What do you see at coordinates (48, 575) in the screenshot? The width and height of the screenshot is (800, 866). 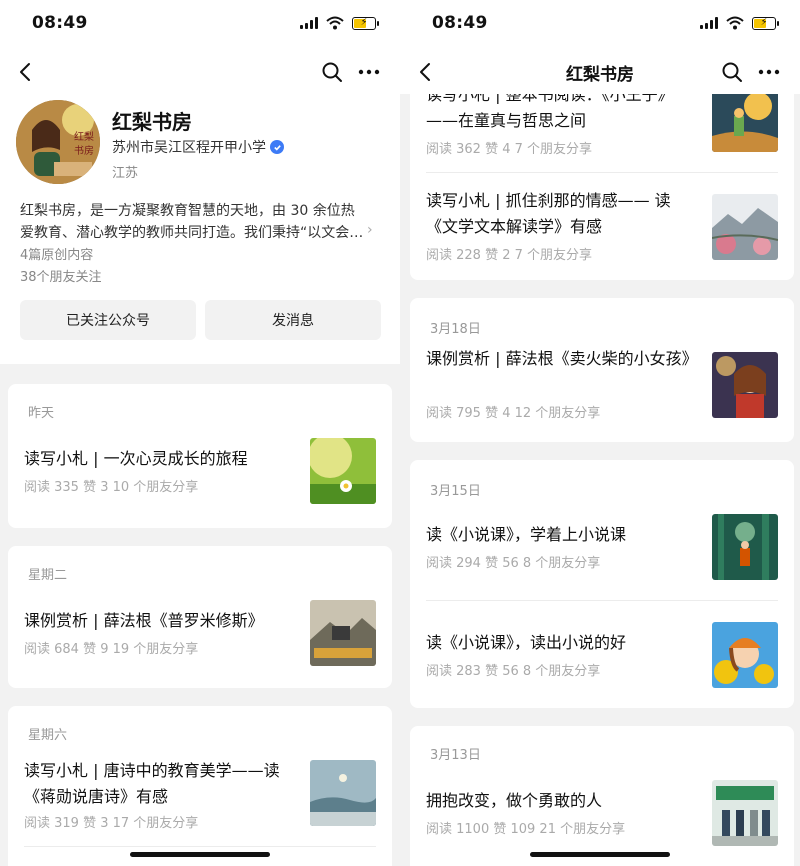 I see `date-label: 星期二` at bounding box center [48, 575].